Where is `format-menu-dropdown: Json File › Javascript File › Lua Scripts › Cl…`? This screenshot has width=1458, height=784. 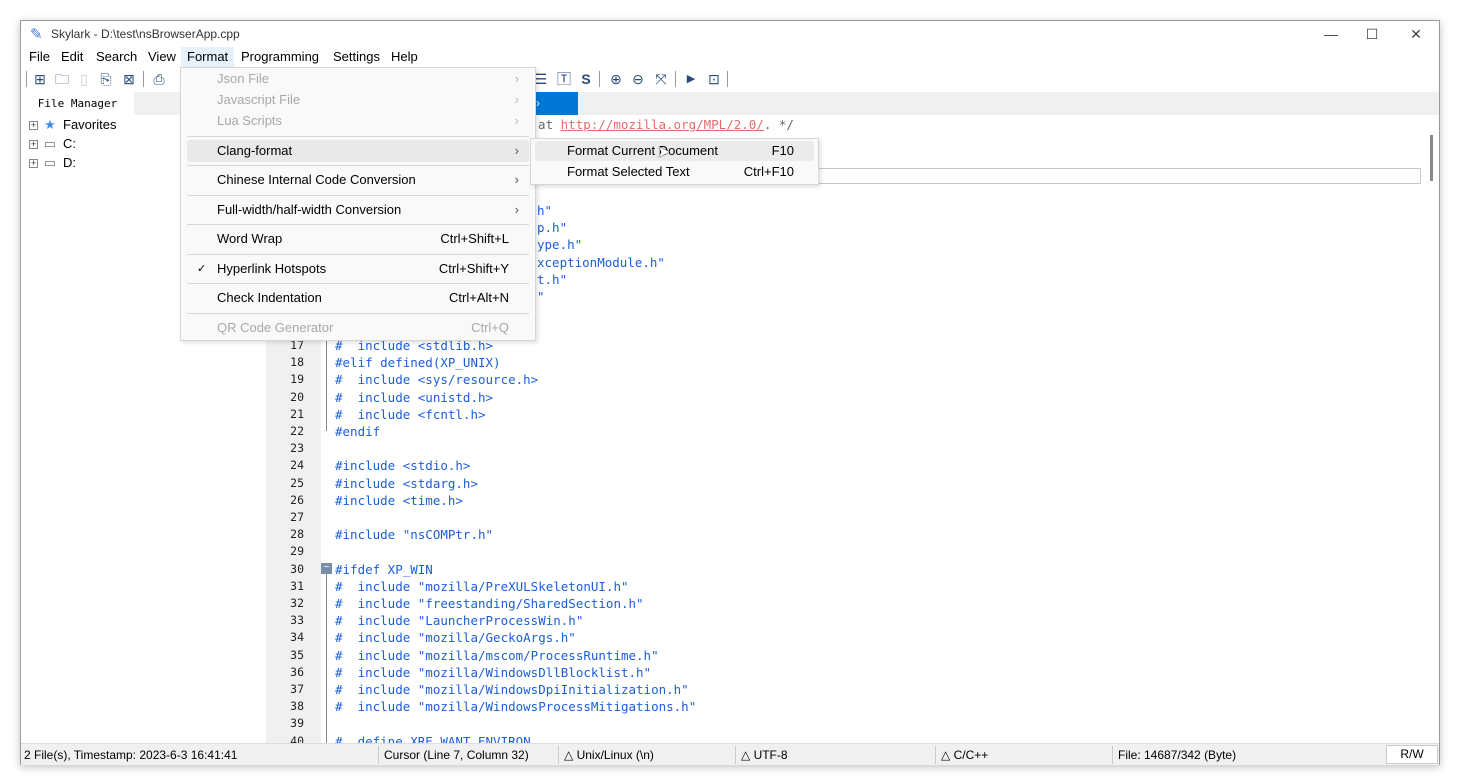 format-menu-dropdown: Json File › Javascript File › Lua Scripts › Cl… is located at coordinates (358, 204).